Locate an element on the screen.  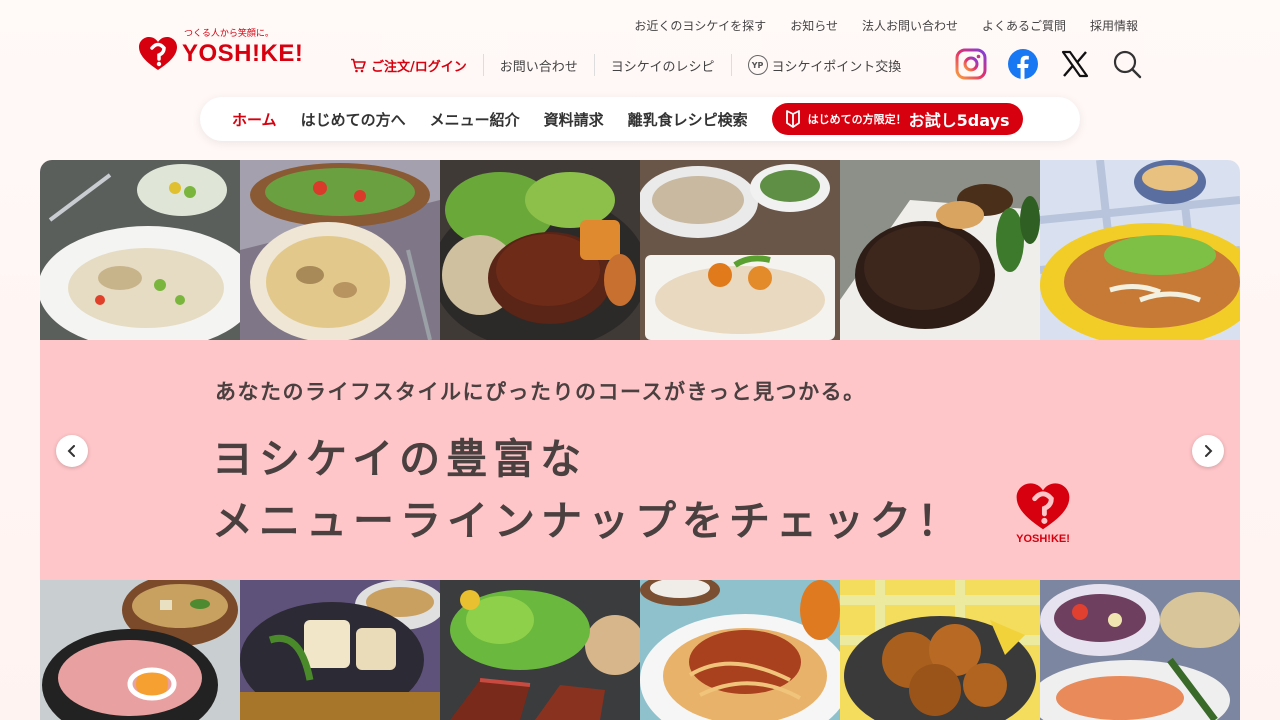
pork-ginger-photo is located at coordinates (1140, 250).